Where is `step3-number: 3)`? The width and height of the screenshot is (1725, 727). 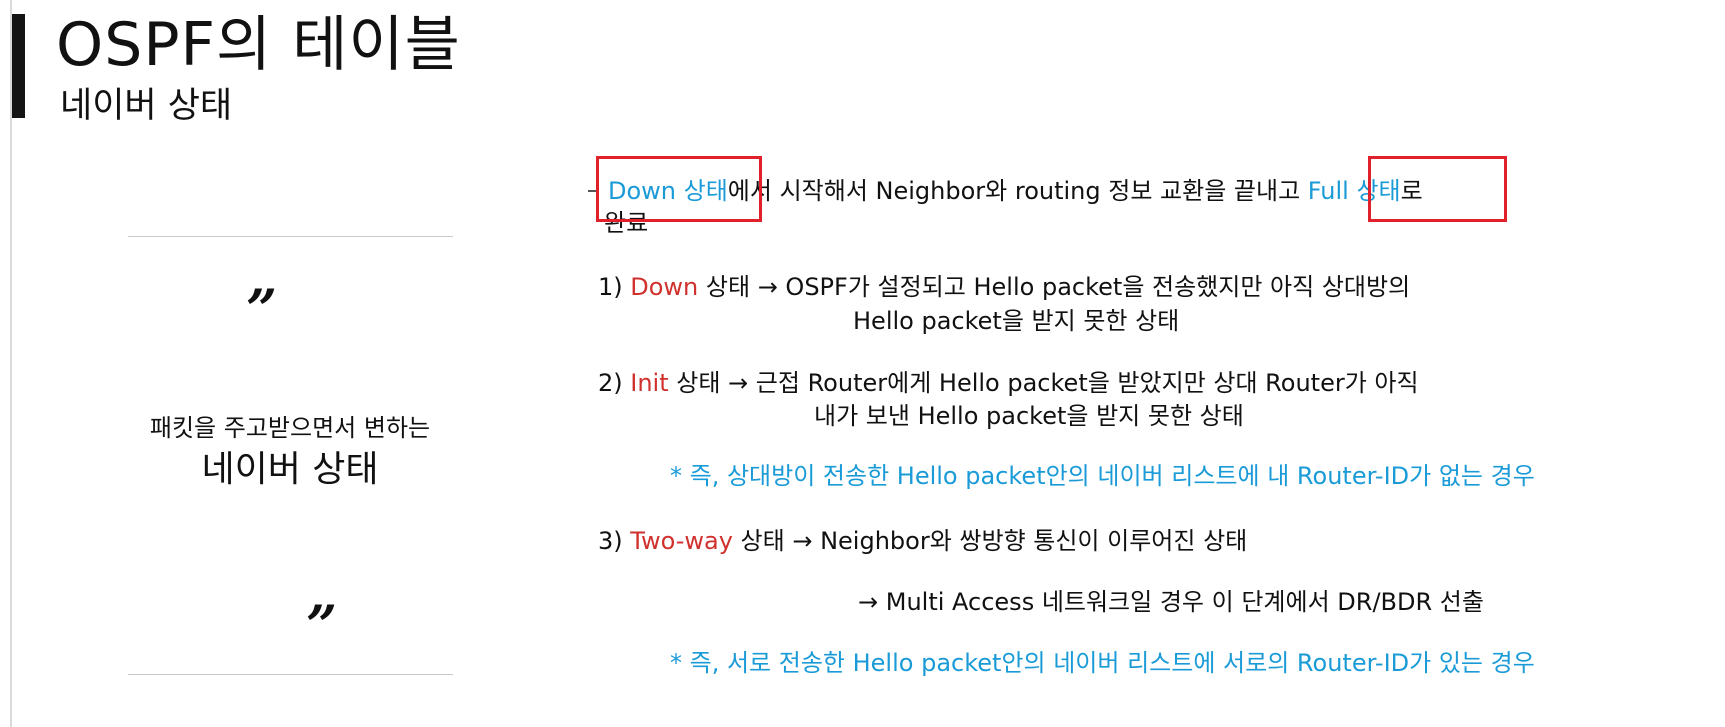 step3-number: 3) is located at coordinates (614, 541).